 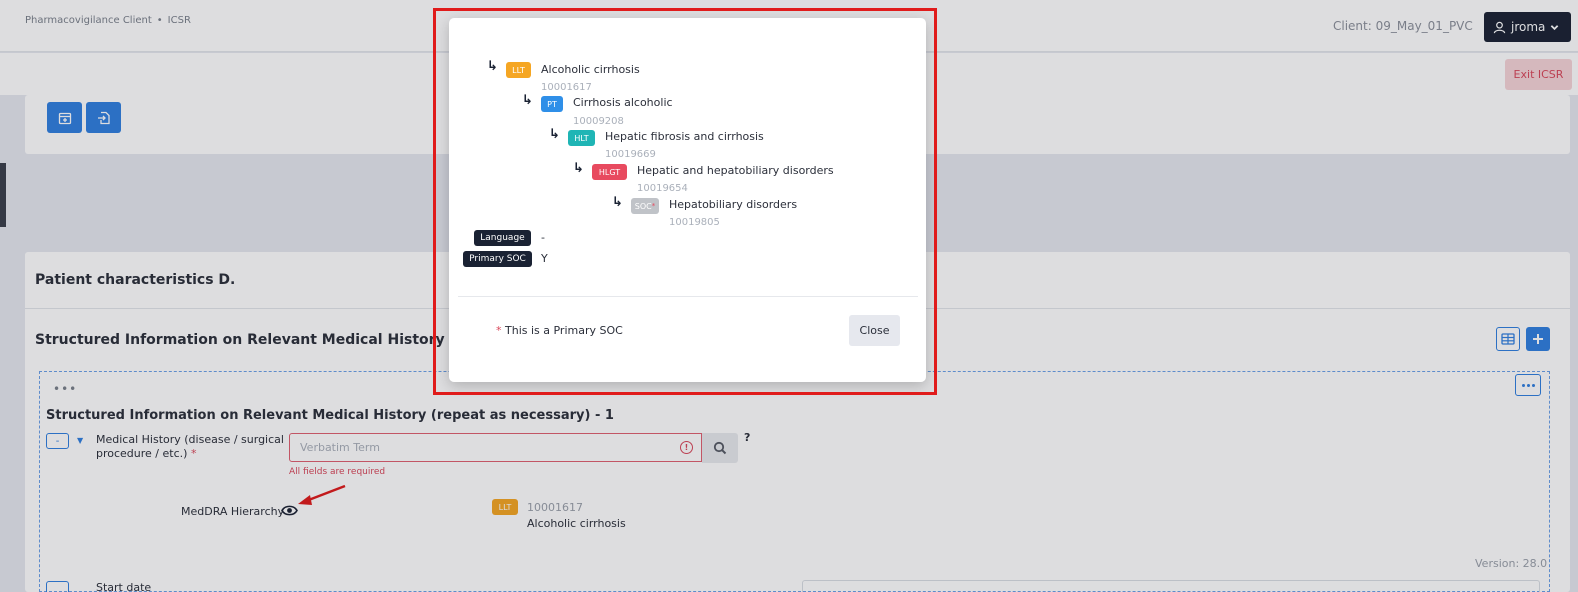 I want to click on pt-name: Cirrhosis alcoholic, so click(x=623, y=102).